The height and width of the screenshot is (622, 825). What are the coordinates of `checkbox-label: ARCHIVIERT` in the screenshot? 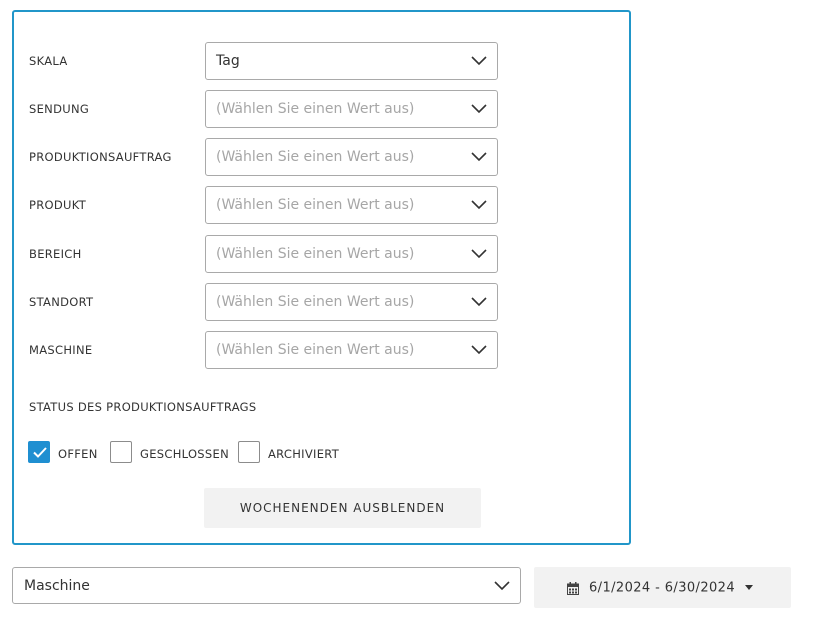 It's located at (304, 454).